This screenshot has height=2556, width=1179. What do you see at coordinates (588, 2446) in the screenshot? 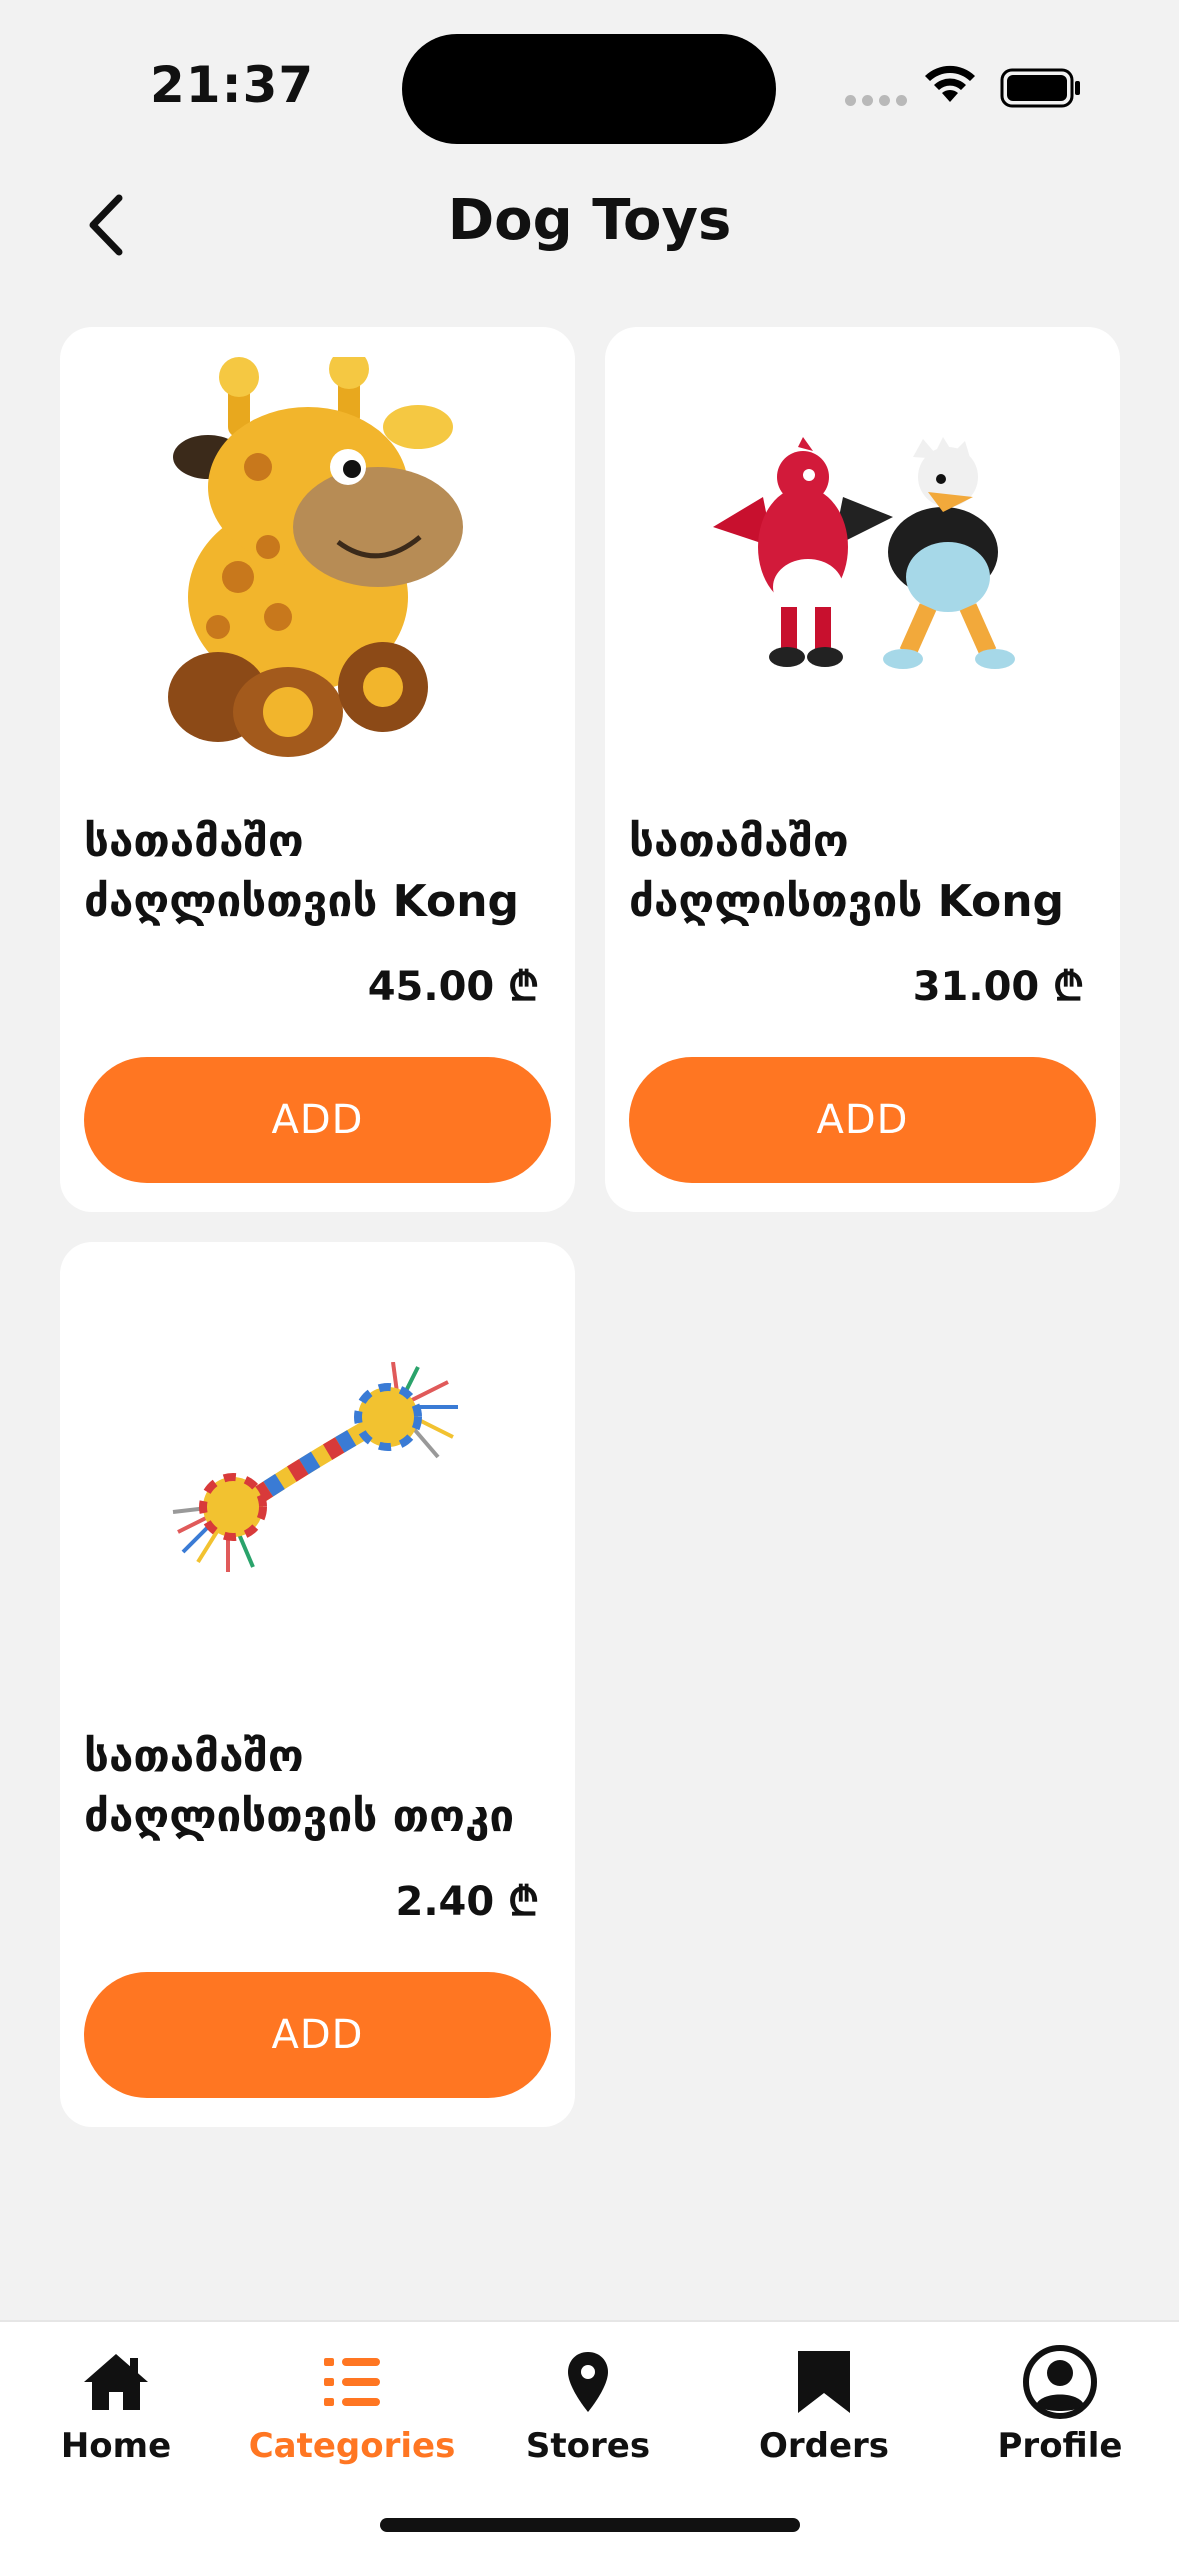
I see `nav-label: Stores` at bounding box center [588, 2446].